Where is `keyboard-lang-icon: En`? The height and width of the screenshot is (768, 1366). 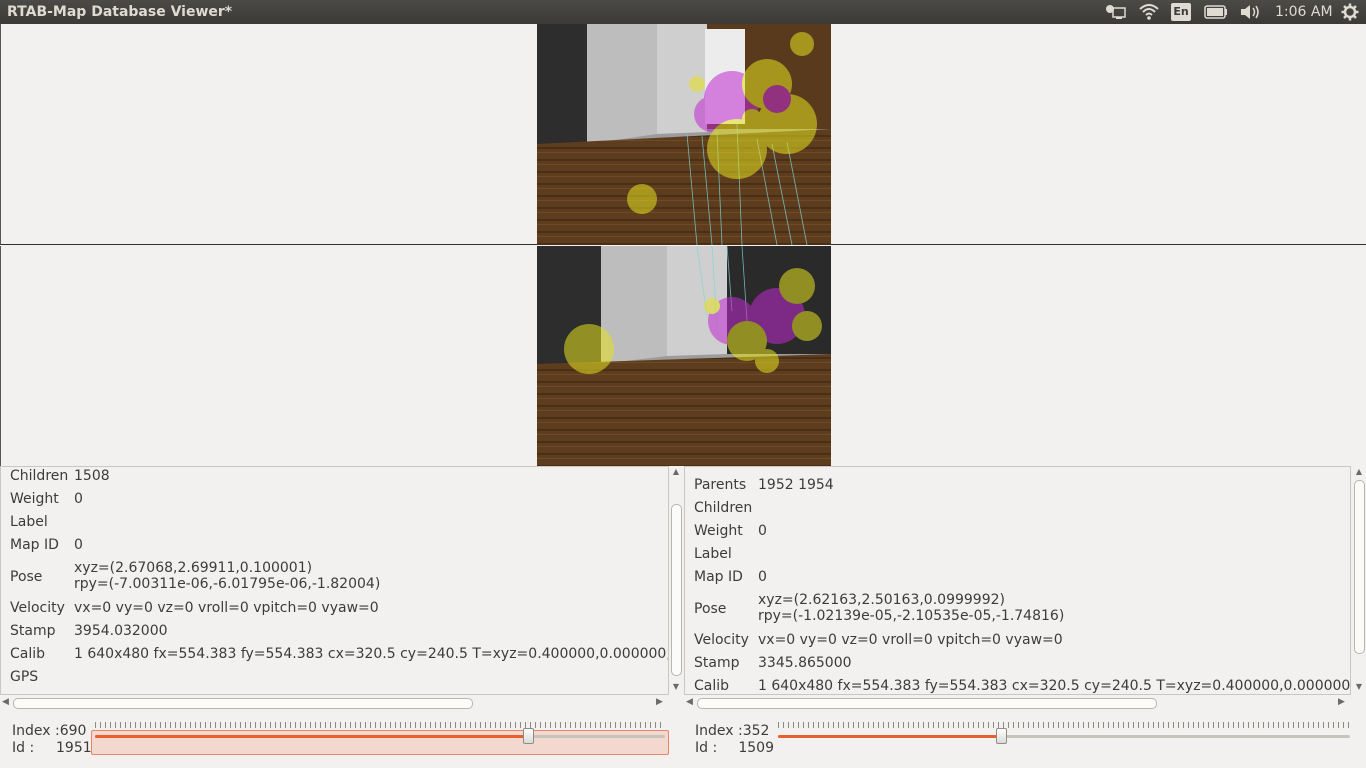
keyboard-lang-icon: En is located at coordinates (1181, 12).